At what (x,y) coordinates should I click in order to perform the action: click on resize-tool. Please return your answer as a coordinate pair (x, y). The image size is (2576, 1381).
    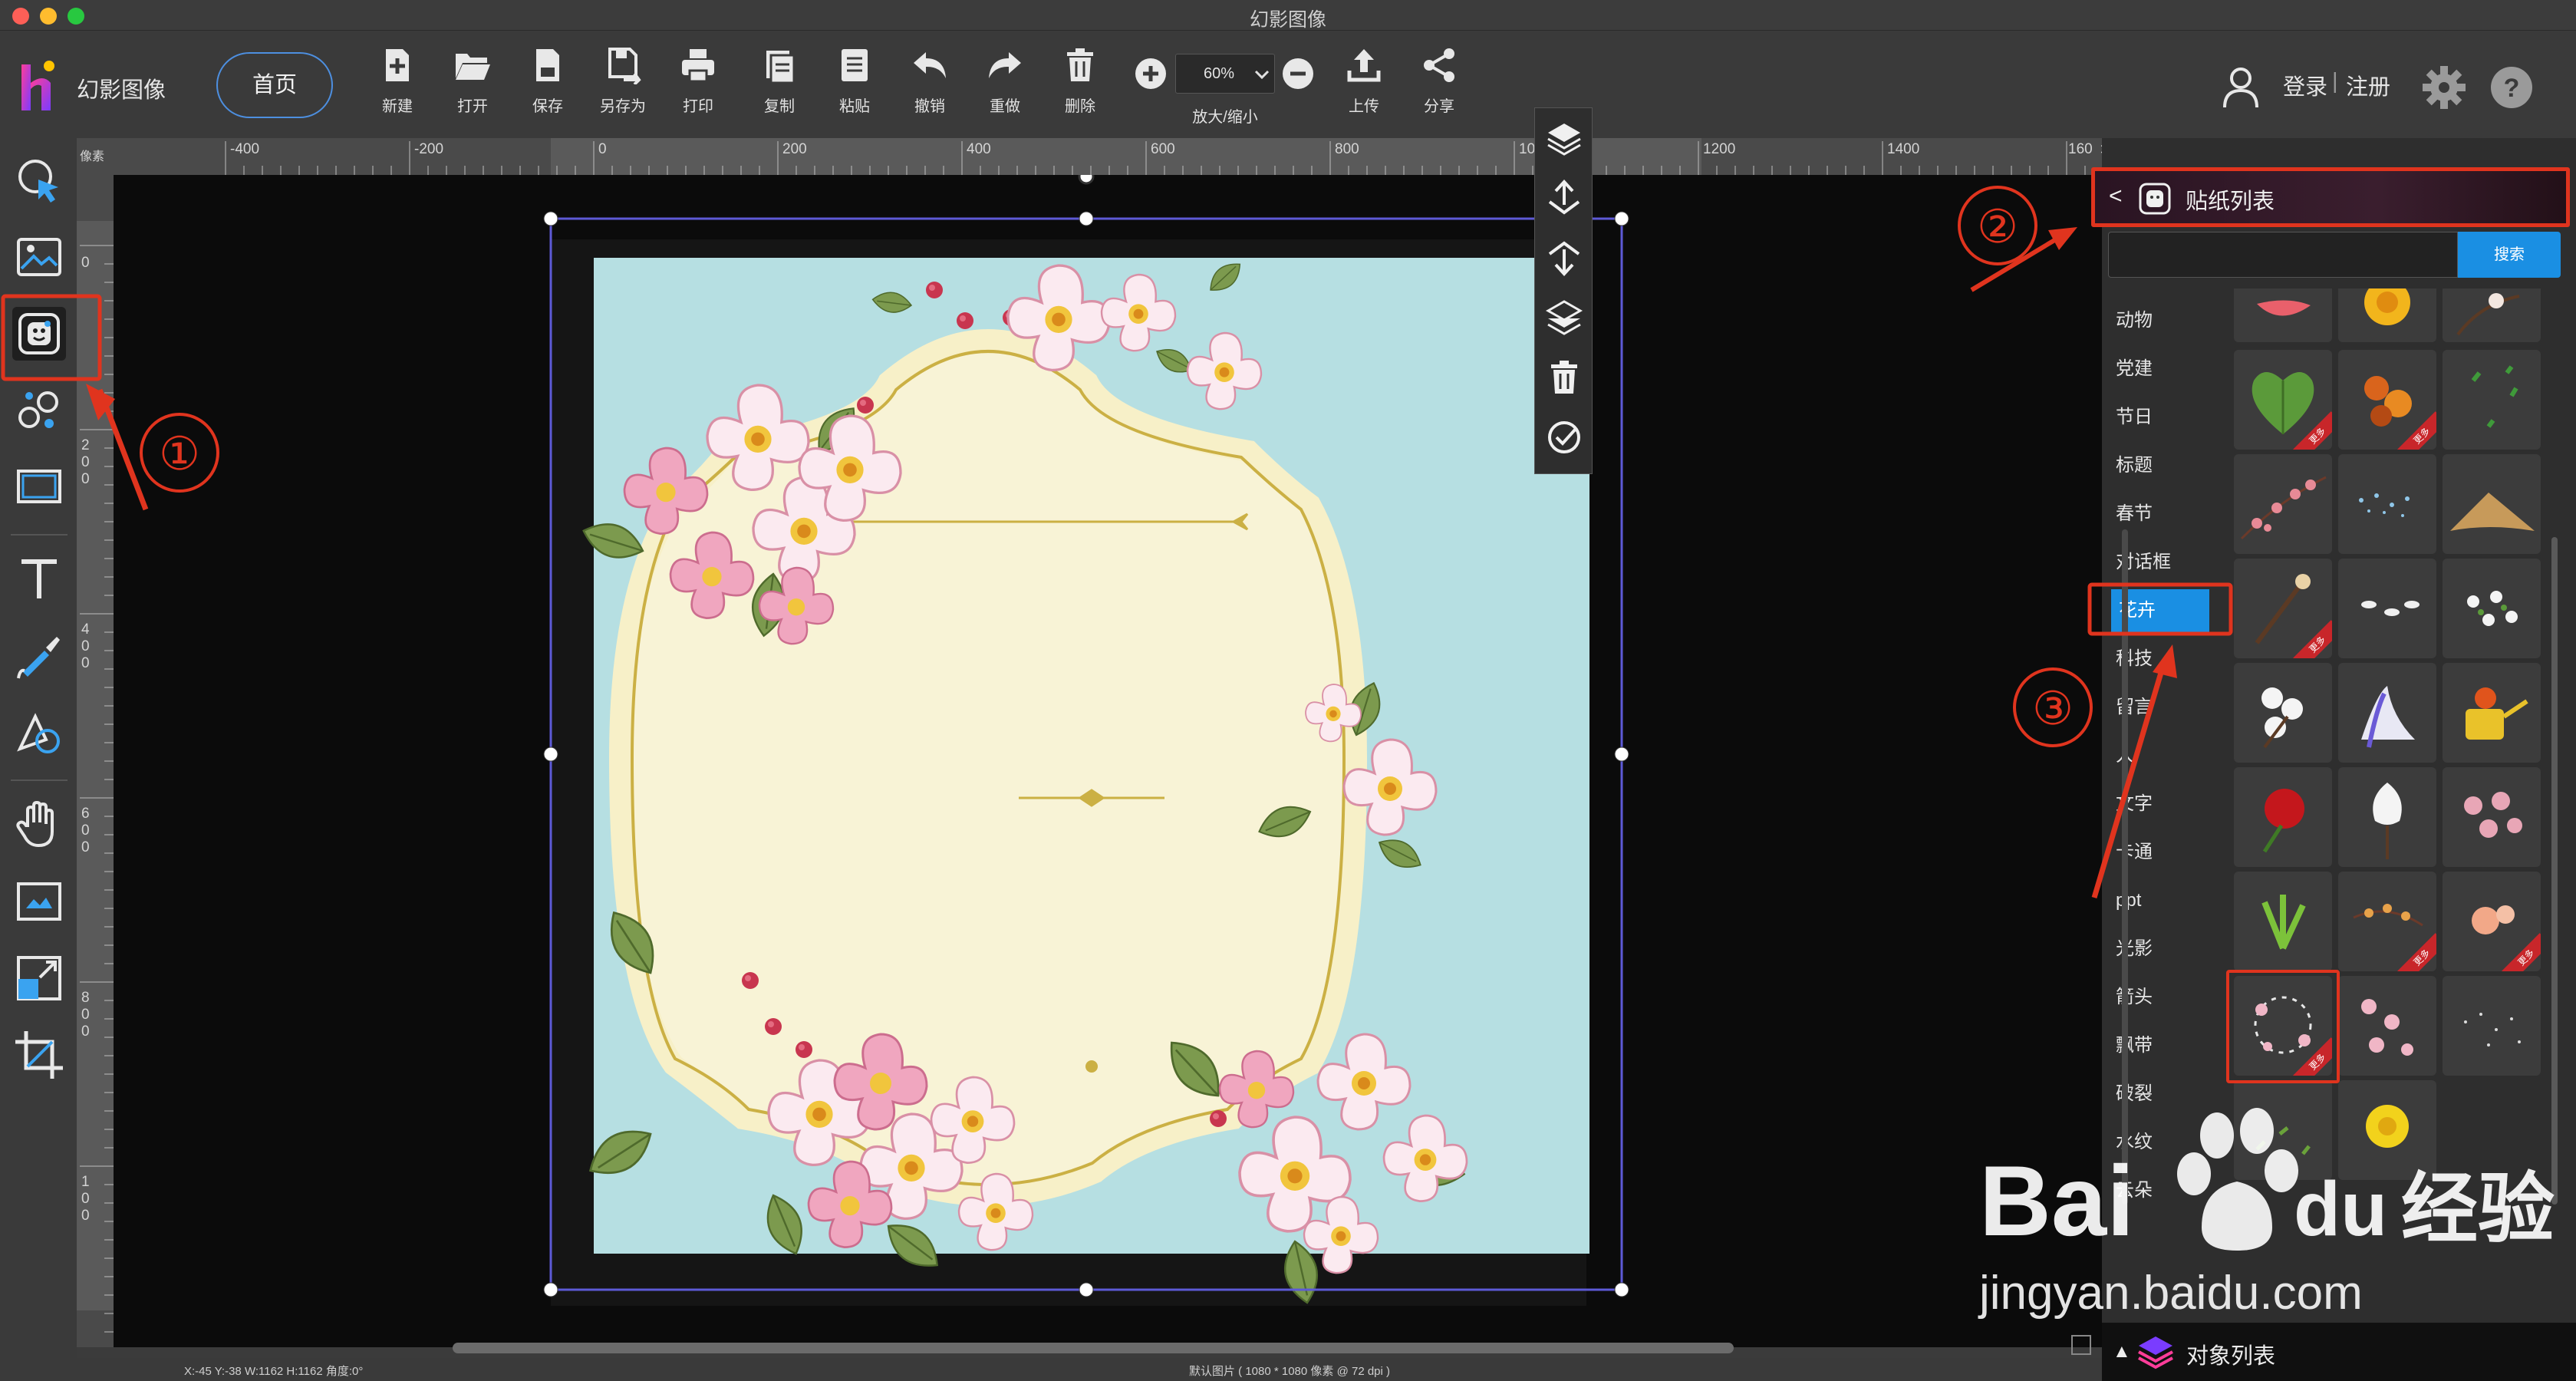
    Looking at the image, I should click on (39, 978).